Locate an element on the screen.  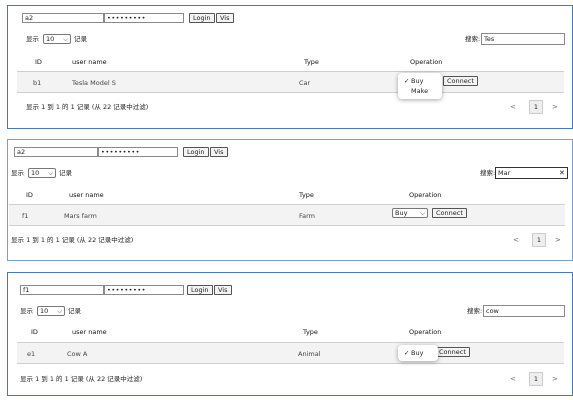
search-input: cow is located at coordinates (524, 311).